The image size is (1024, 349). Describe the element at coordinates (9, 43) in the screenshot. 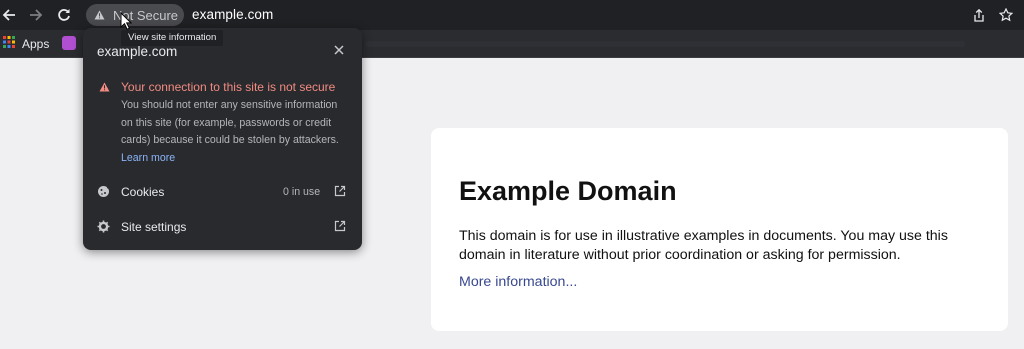

I see `apps-grid-icon` at that location.